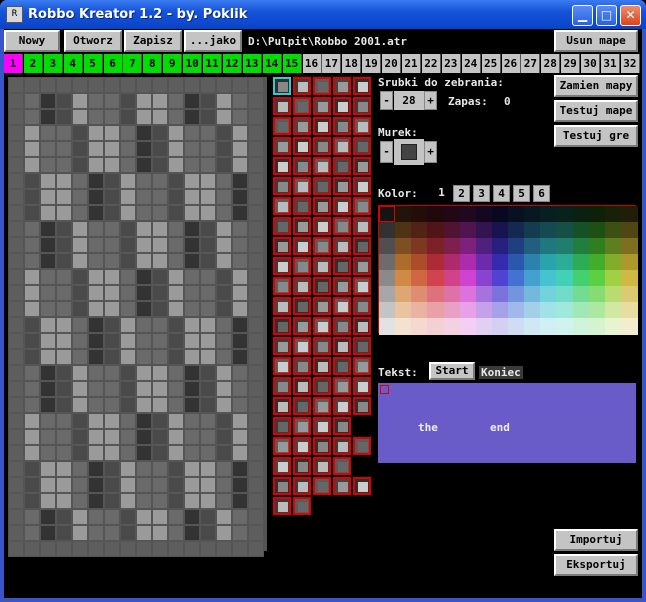 This screenshot has height=602, width=646. What do you see at coordinates (596, 111) in the screenshot?
I see `test-map-button: Testuj mape` at bounding box center [596, 111].